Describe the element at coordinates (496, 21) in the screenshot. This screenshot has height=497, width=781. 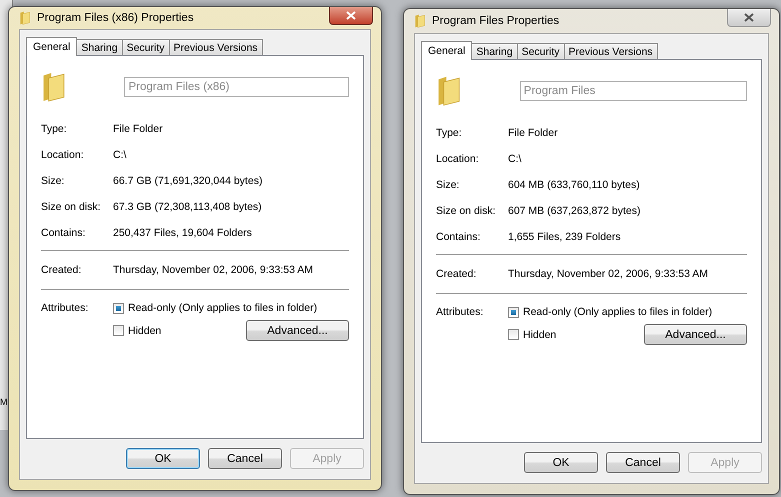
I see `window-title: Program Files Properties` at that location.